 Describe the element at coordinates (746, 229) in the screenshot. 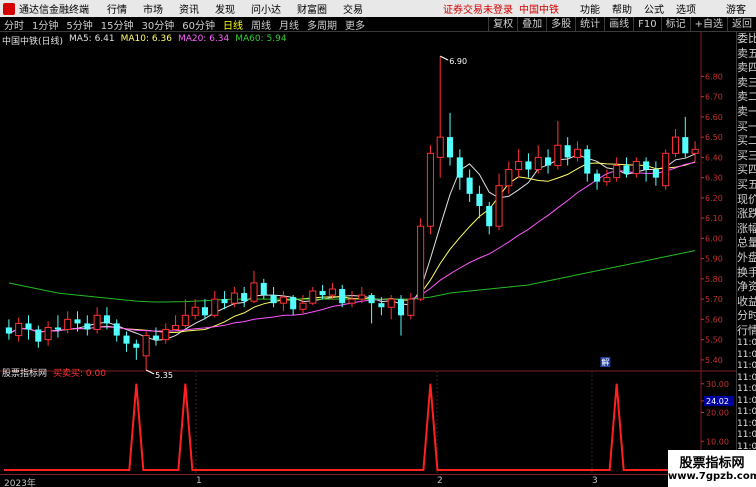

I see `side-panel-item: 涨幅` at that location.